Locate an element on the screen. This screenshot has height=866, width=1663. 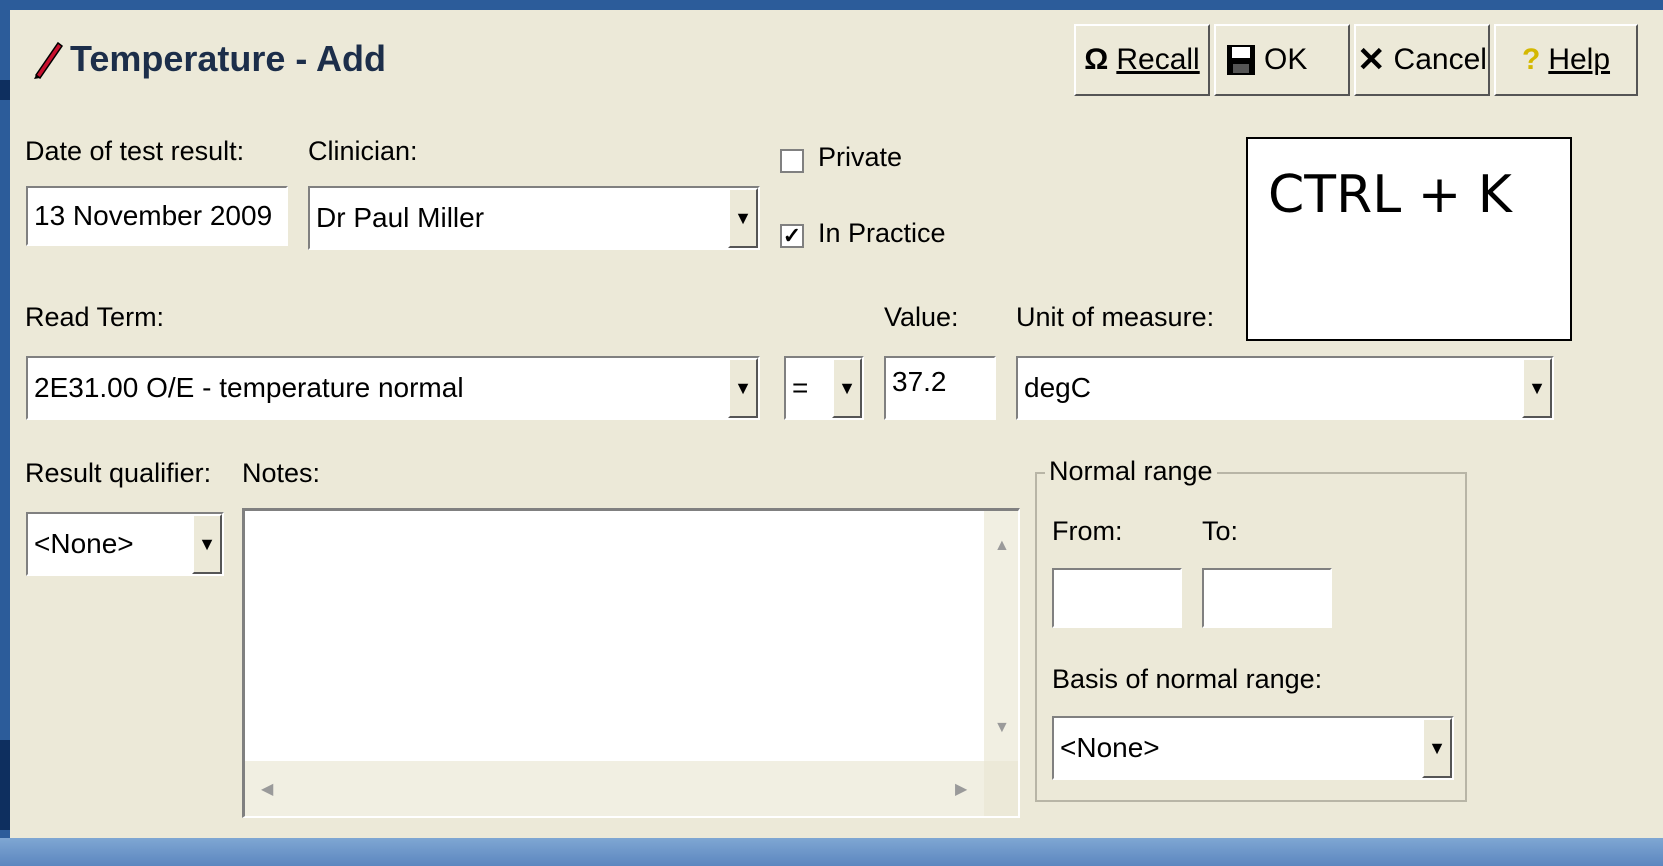
value-label: Value: is located at coordinates (921, 317).